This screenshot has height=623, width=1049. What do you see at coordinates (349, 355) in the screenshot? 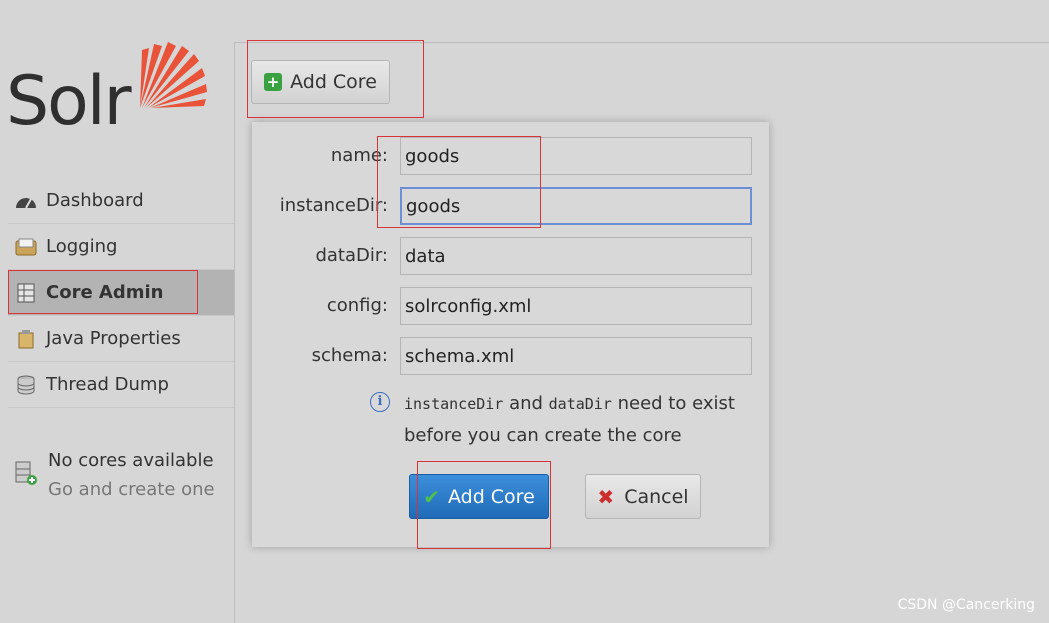
I see `schema-label: schema:` at bounding box center [349, 355].